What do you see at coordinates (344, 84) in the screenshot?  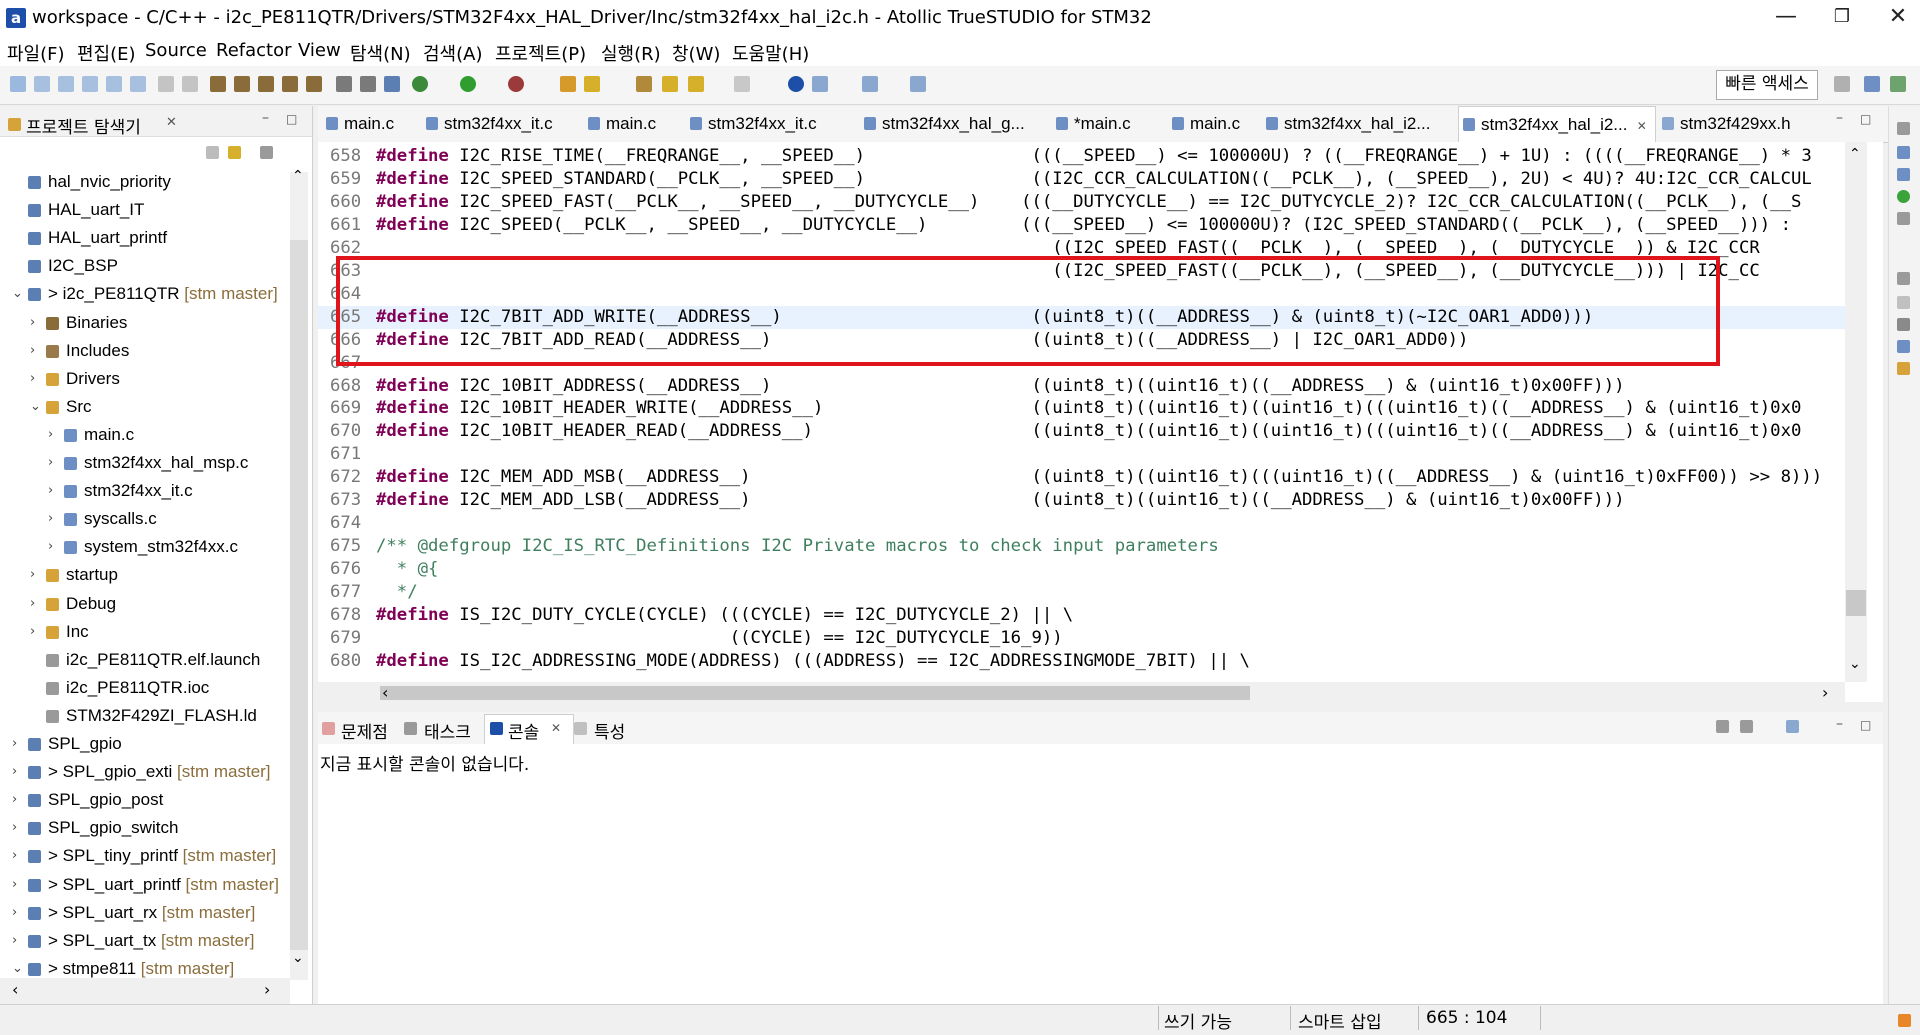 I see `debug-config-icon` at bounding box center [344, 84].